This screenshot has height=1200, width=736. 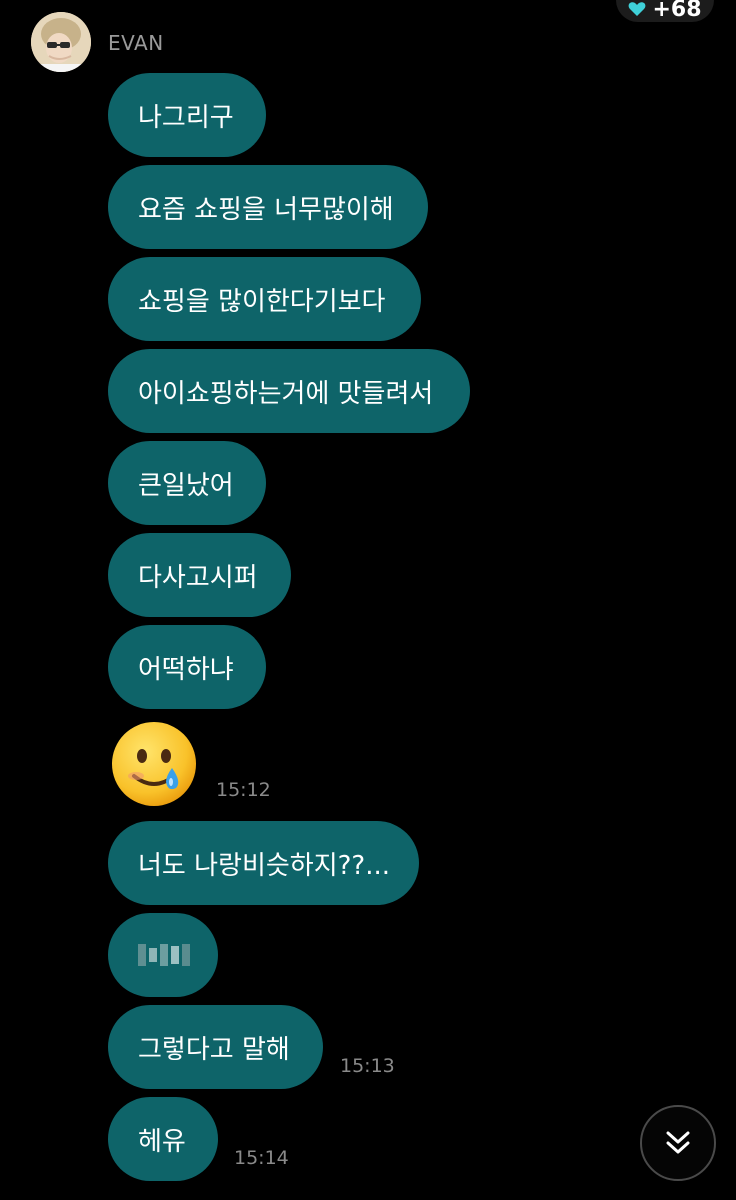 I want to click on heart-count-badge: +68, so click(x=665, y=11).